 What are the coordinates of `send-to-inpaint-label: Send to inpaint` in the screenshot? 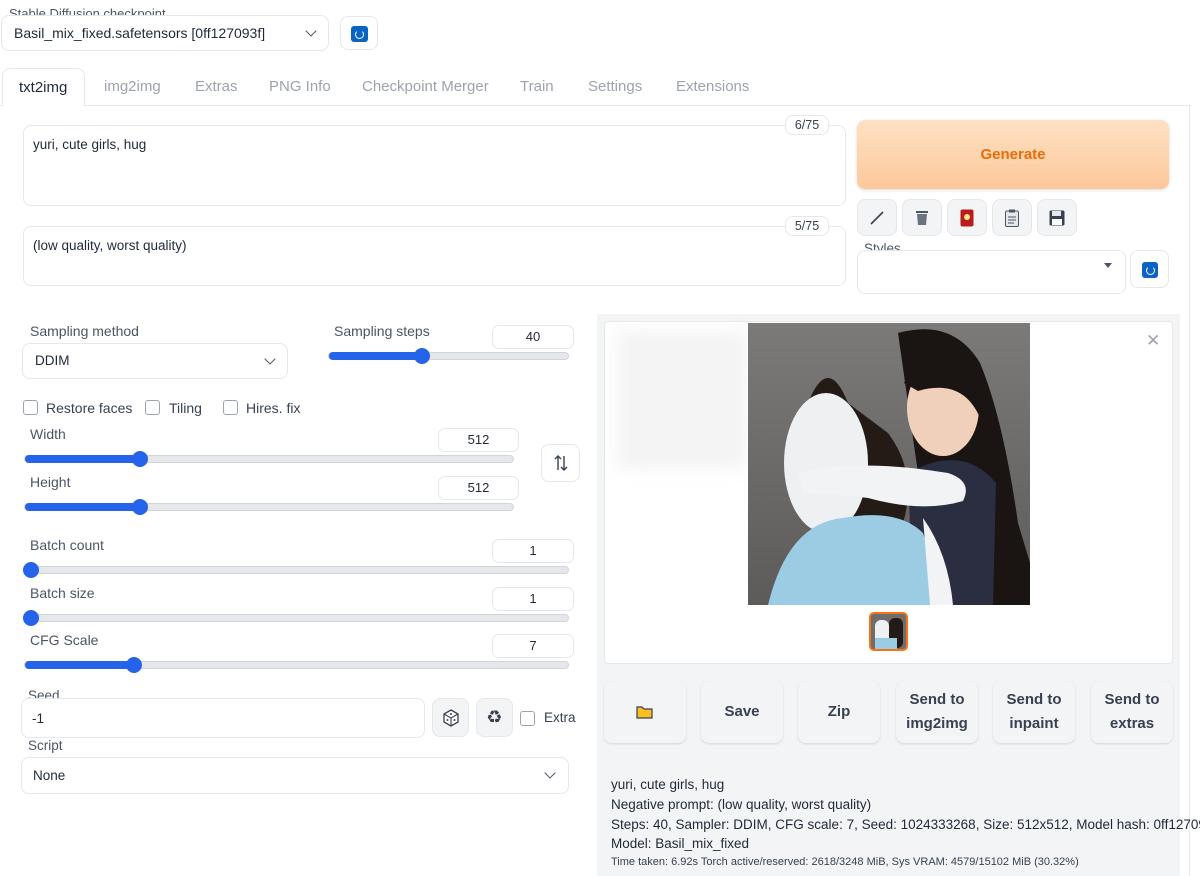 It's located at (1034, 711).